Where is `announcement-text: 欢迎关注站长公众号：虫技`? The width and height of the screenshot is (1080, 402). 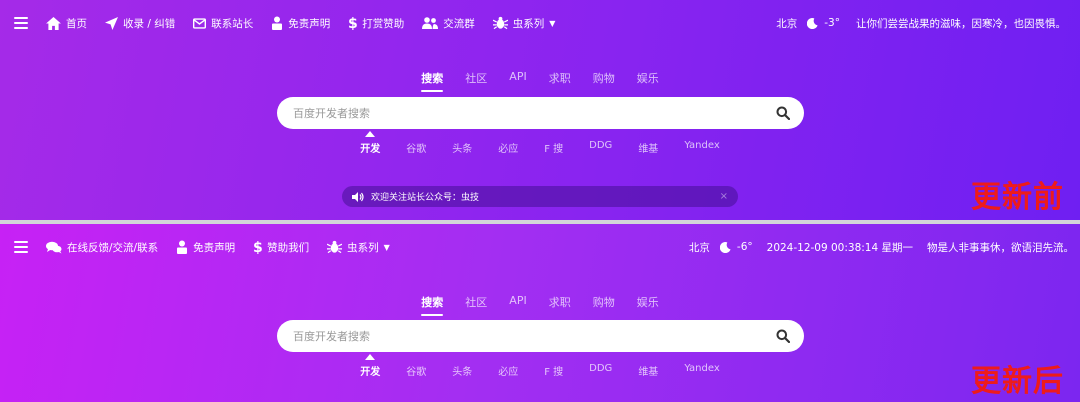 announcement-text: 欢迎关注站长公众号：虫技 is located at coordinates (425, 198).